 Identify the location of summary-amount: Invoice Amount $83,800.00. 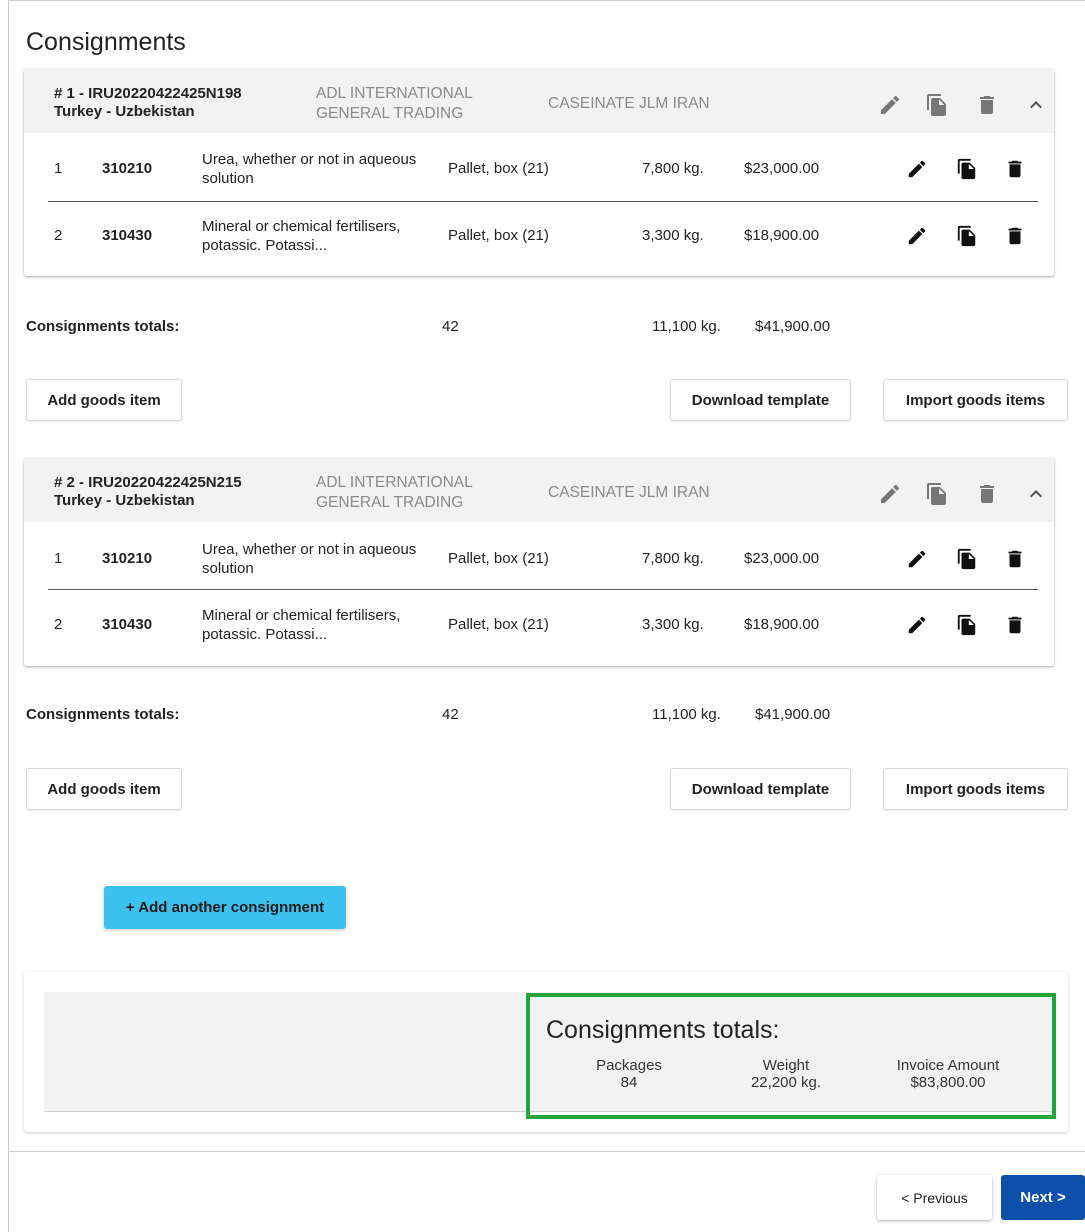
(948, 1074).